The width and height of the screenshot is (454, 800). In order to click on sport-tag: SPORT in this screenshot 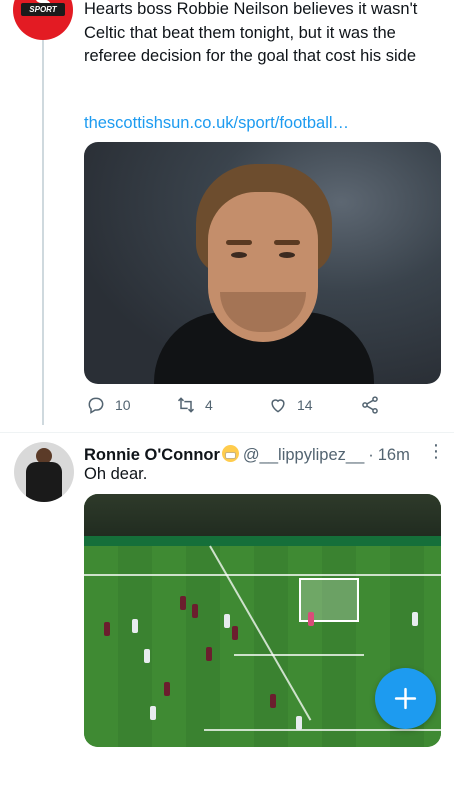, I will do `click(43, 9)`.